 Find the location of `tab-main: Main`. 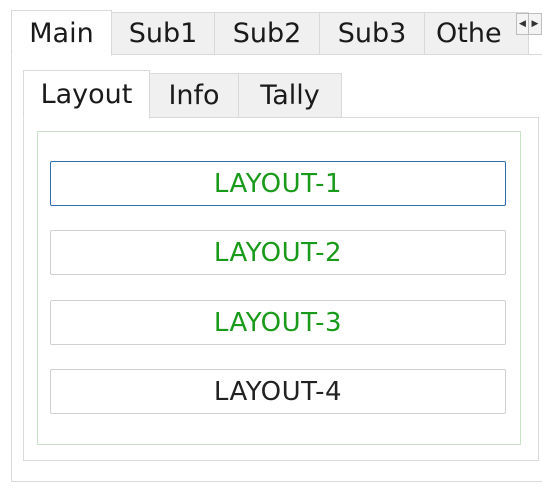

tab-main: Main is located at coordinates (61, 33).